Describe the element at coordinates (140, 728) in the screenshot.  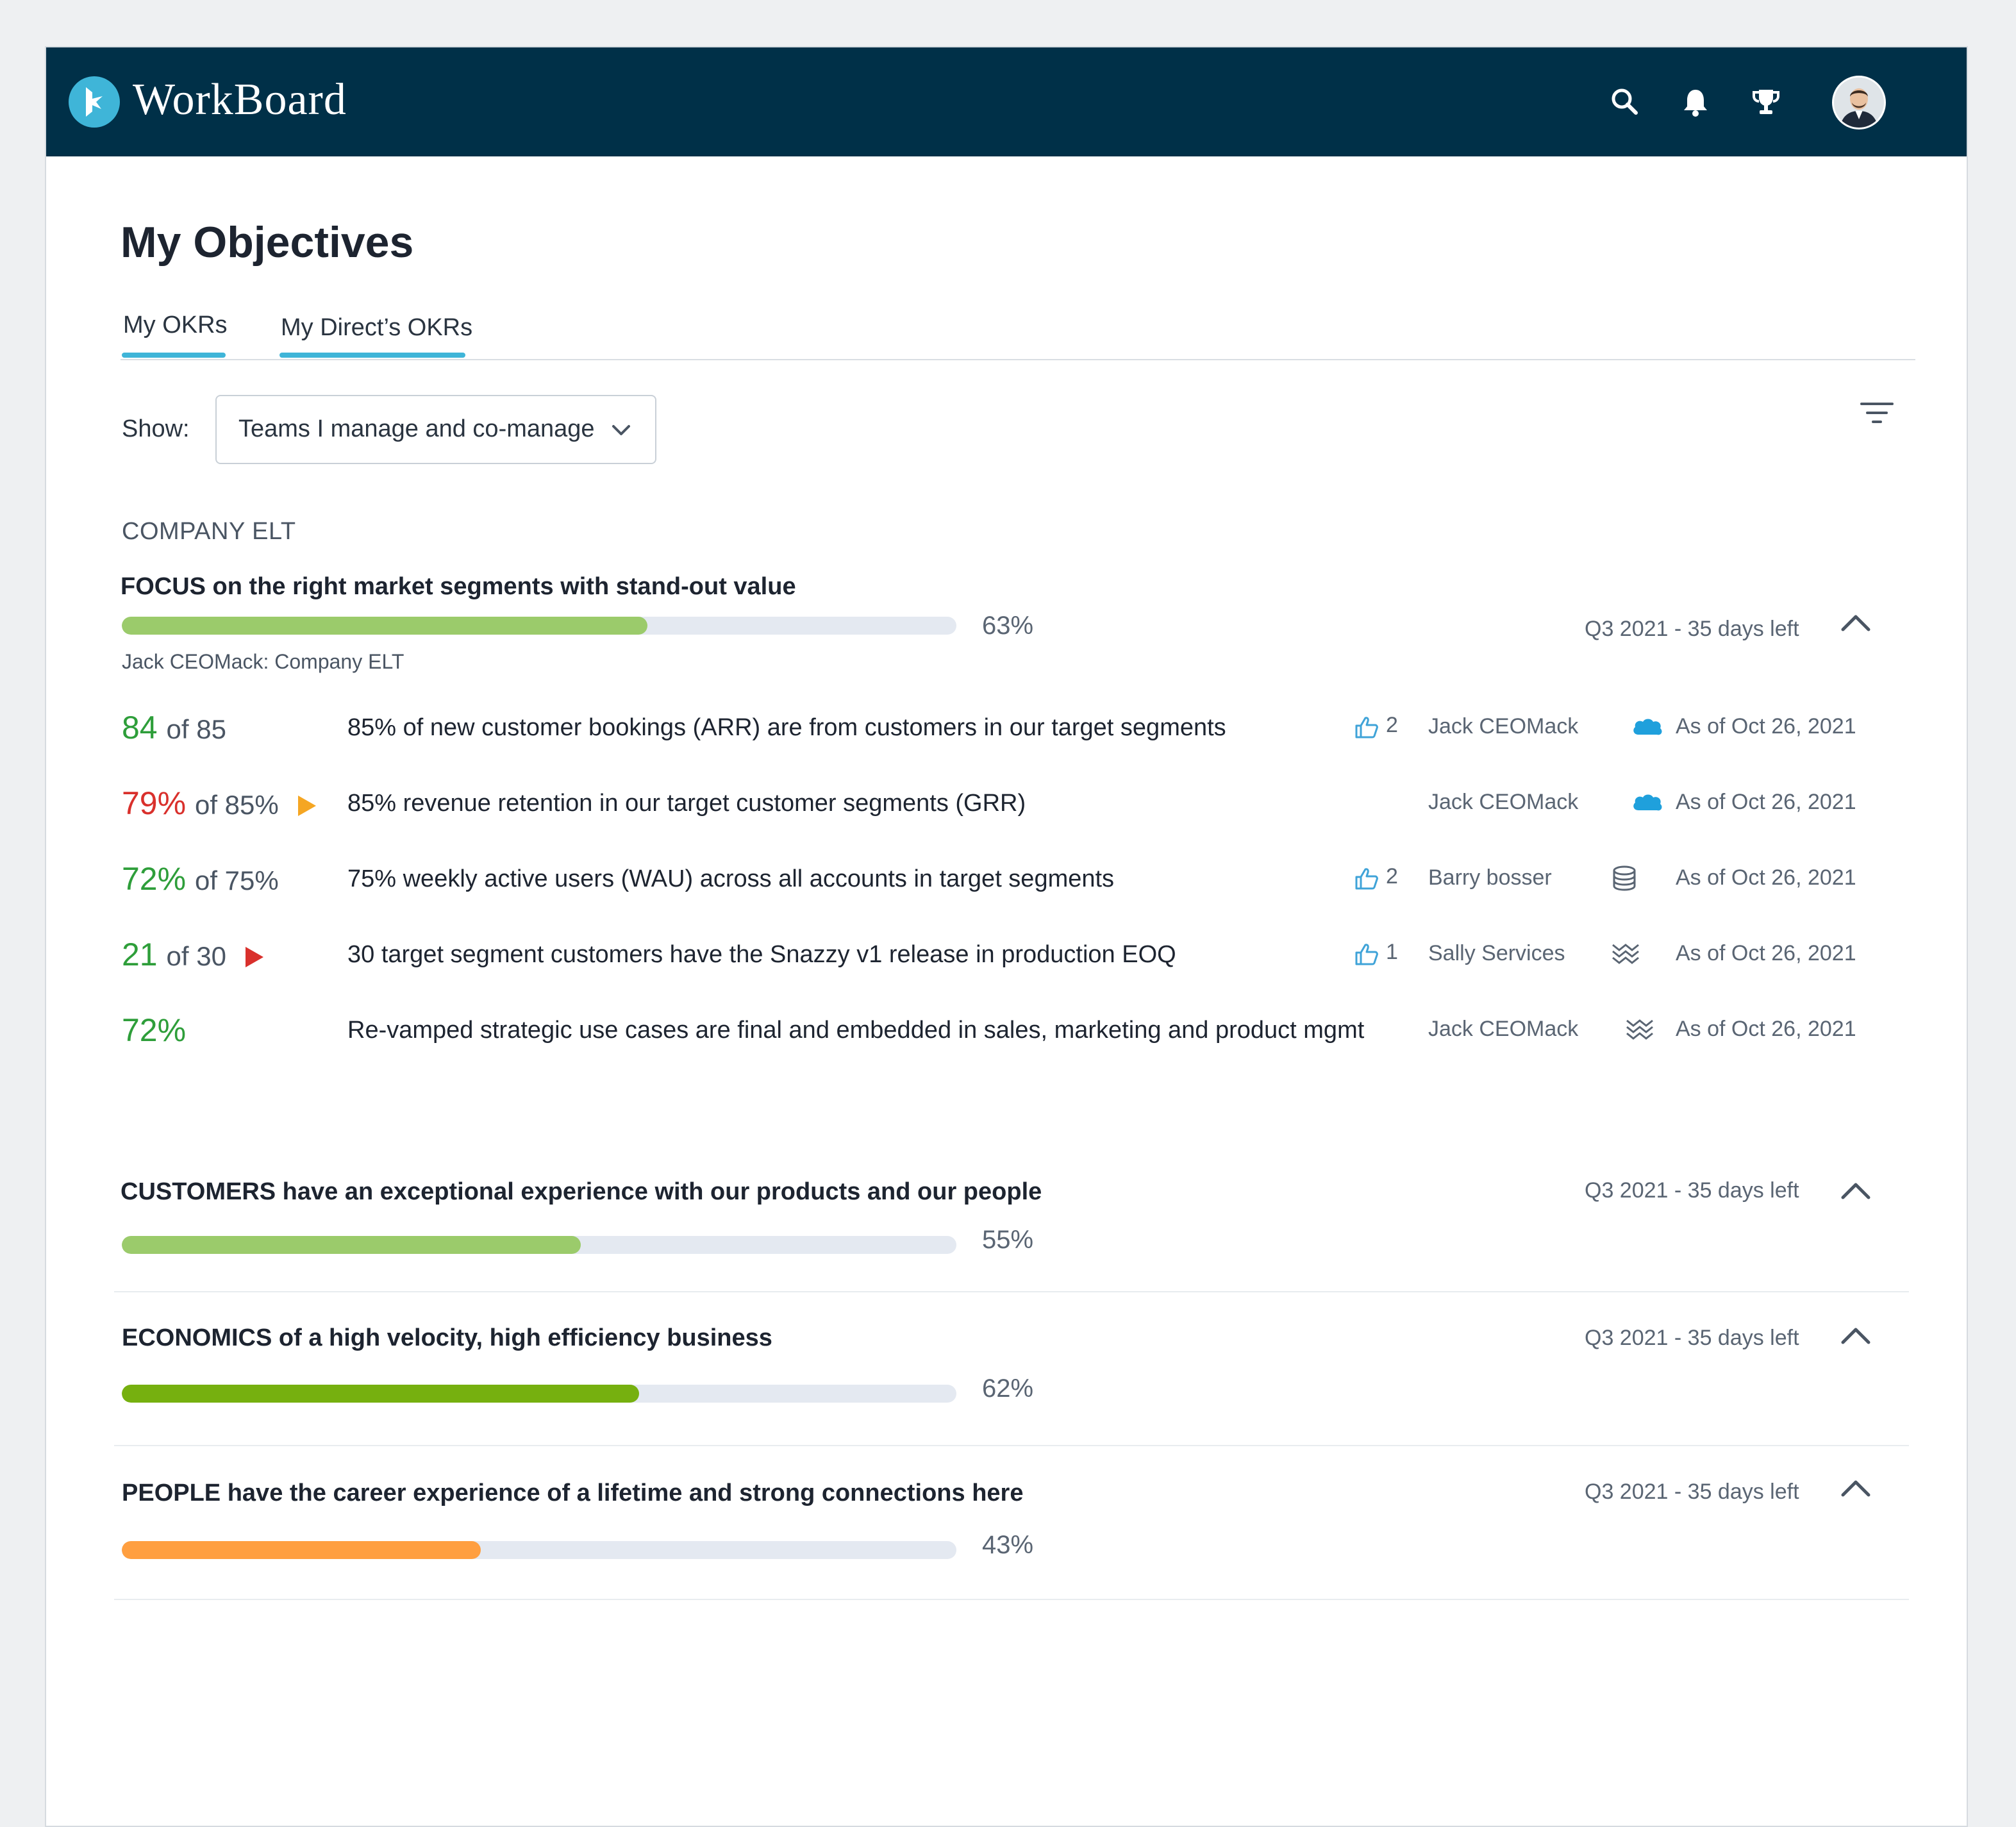
I see `key-result-value: 84` at that location.